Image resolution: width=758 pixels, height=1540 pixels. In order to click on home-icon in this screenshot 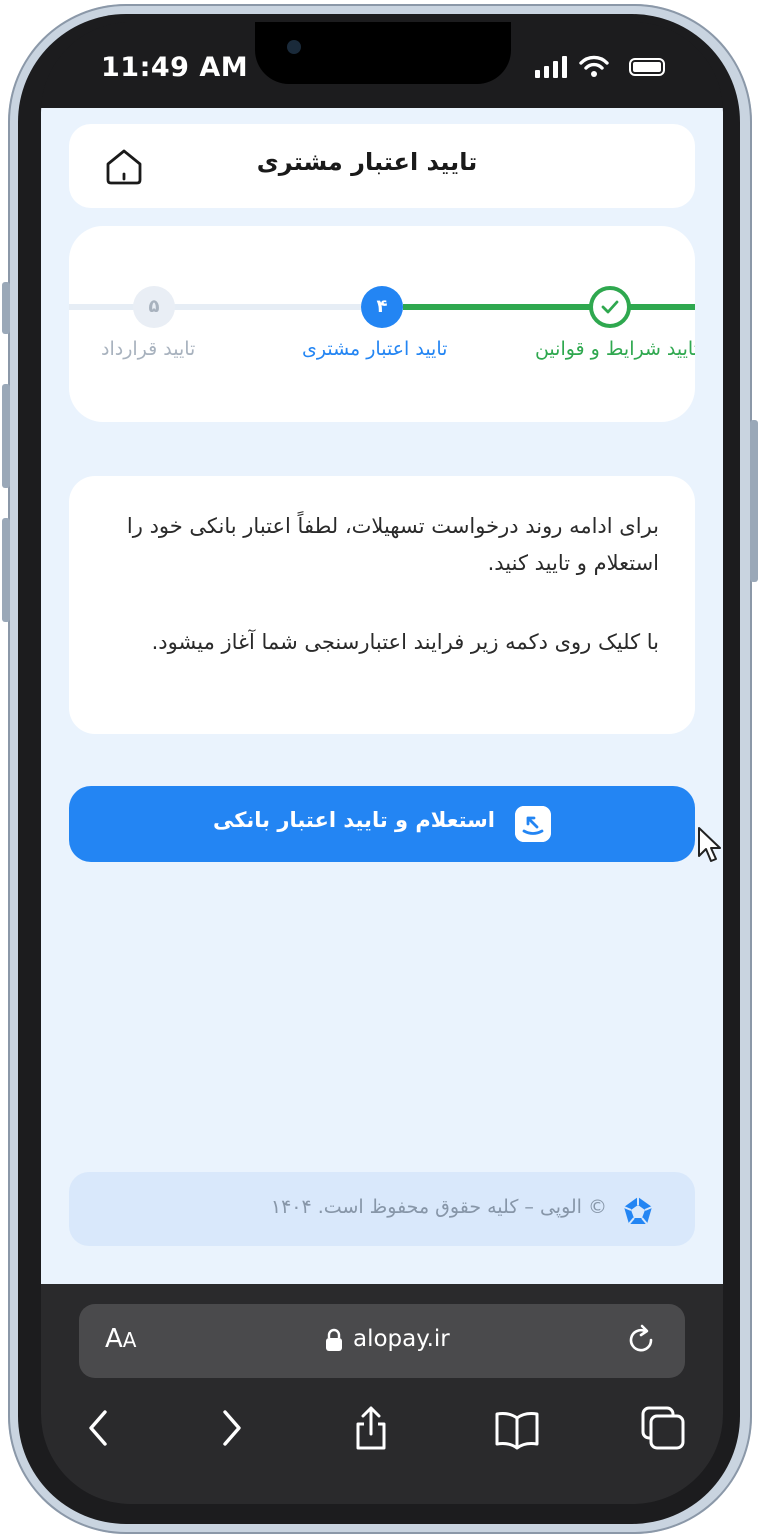, I will do `click(124, 167)`.